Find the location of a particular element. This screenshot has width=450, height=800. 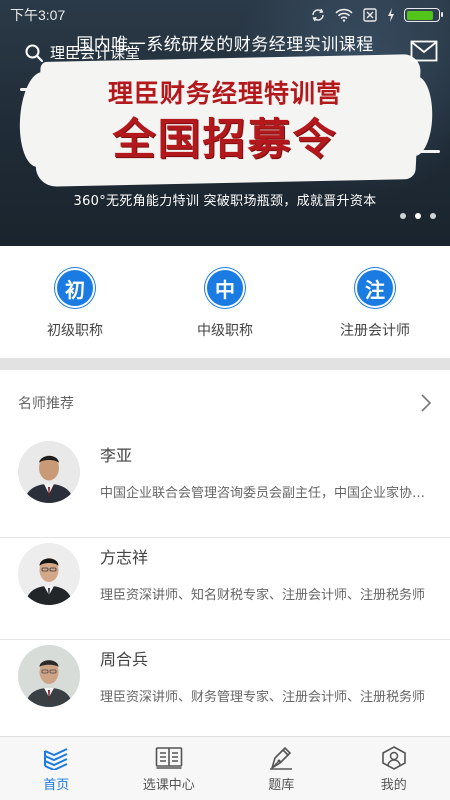

banner-subtitle: 360°无死角能力特训 突破职场瓶颈，成就晋升资本 is located at coordinates (225, 201).